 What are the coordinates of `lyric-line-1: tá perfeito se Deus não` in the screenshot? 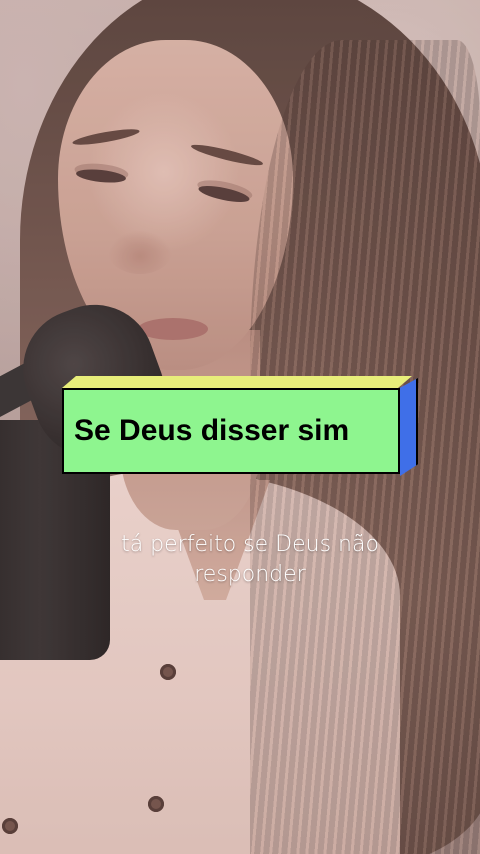 It's located at (250, 544).